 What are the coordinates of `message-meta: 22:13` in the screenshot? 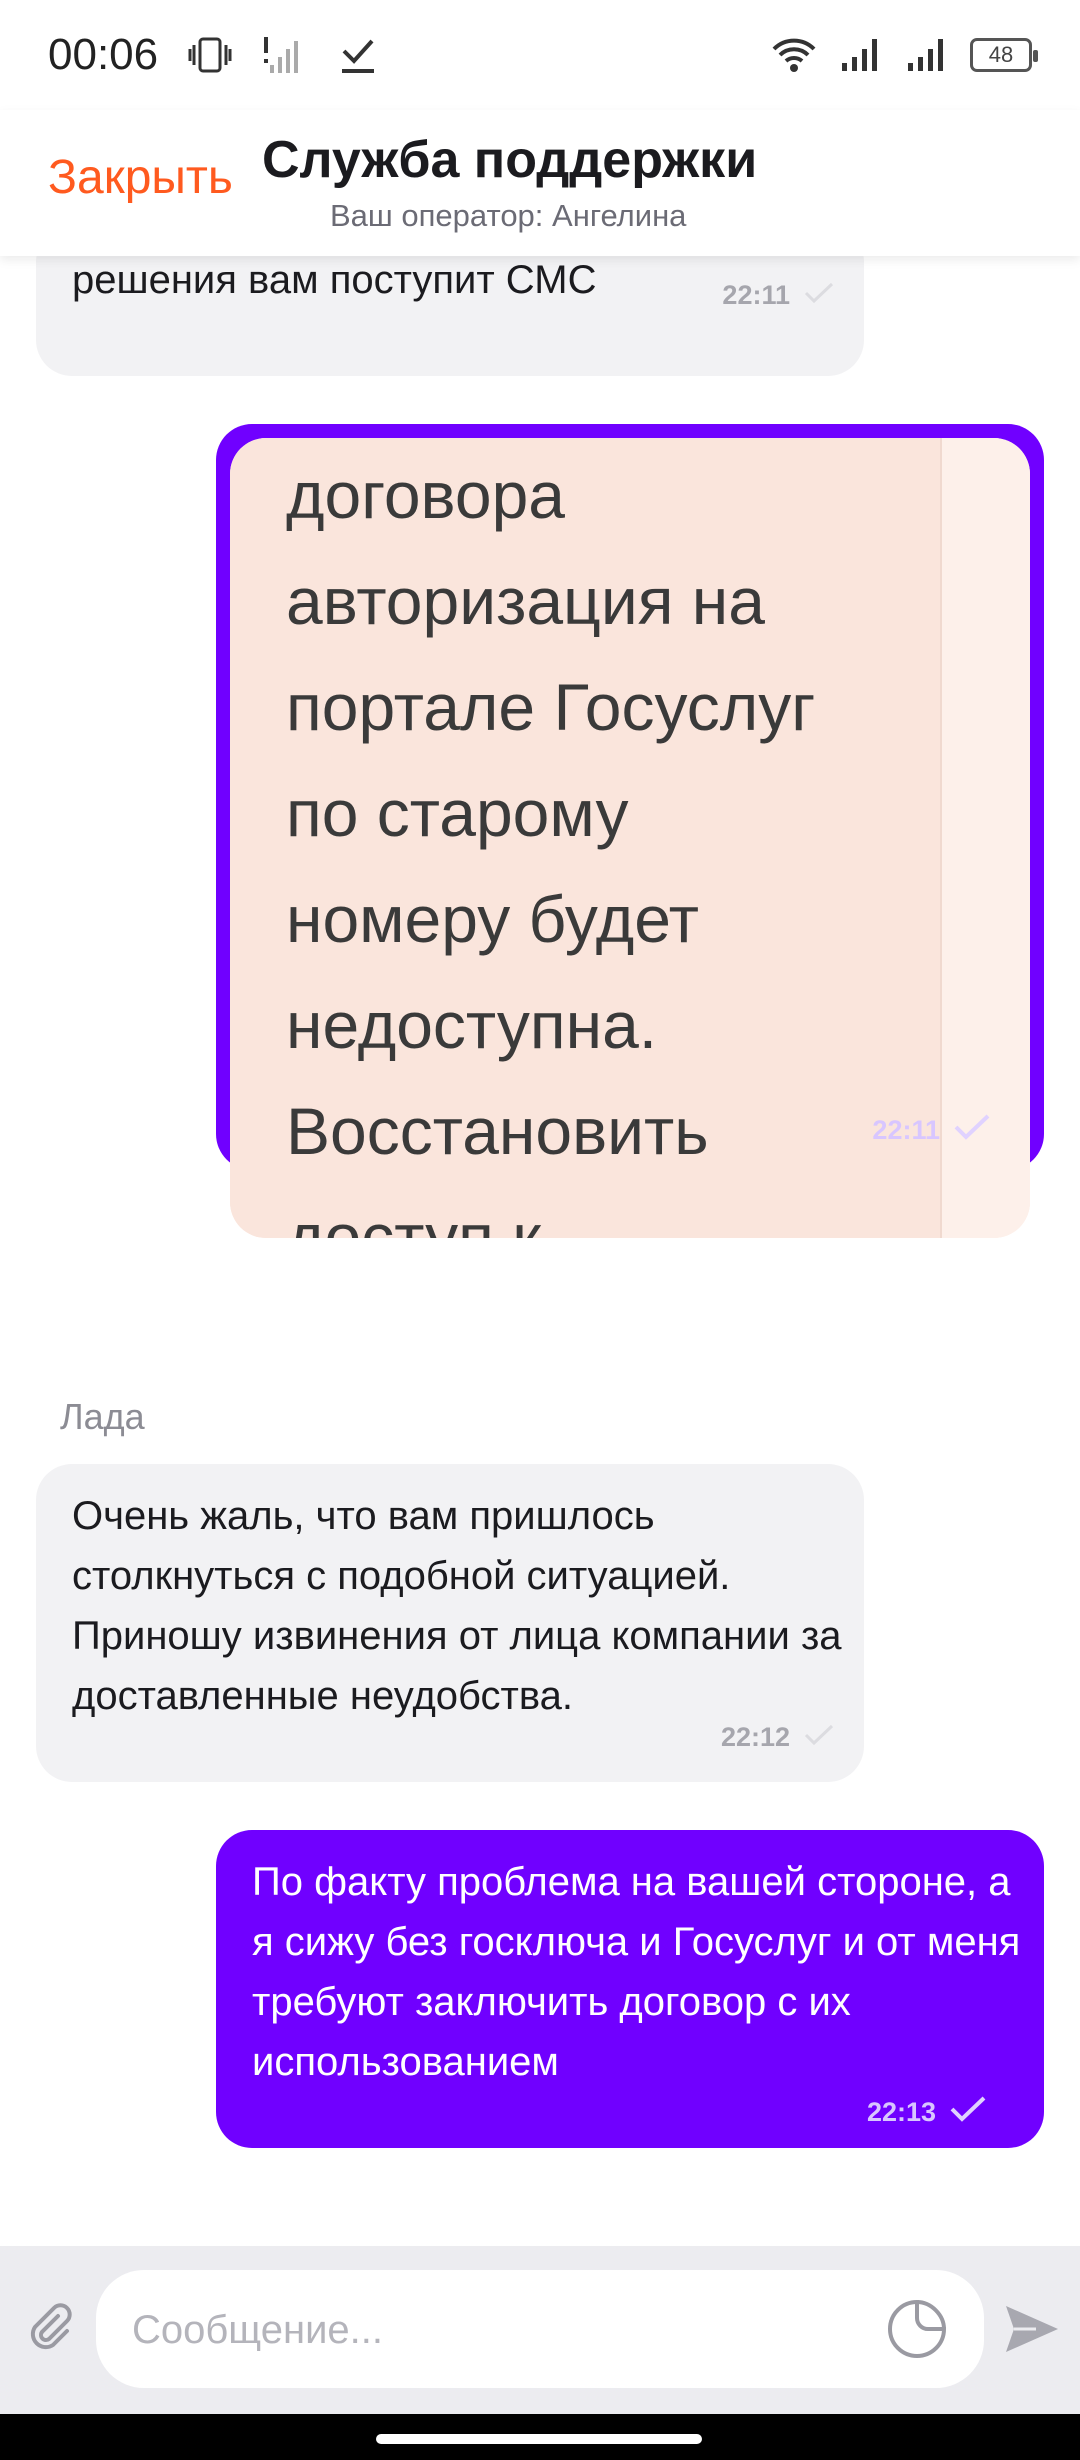 It's located at (926, 2112).